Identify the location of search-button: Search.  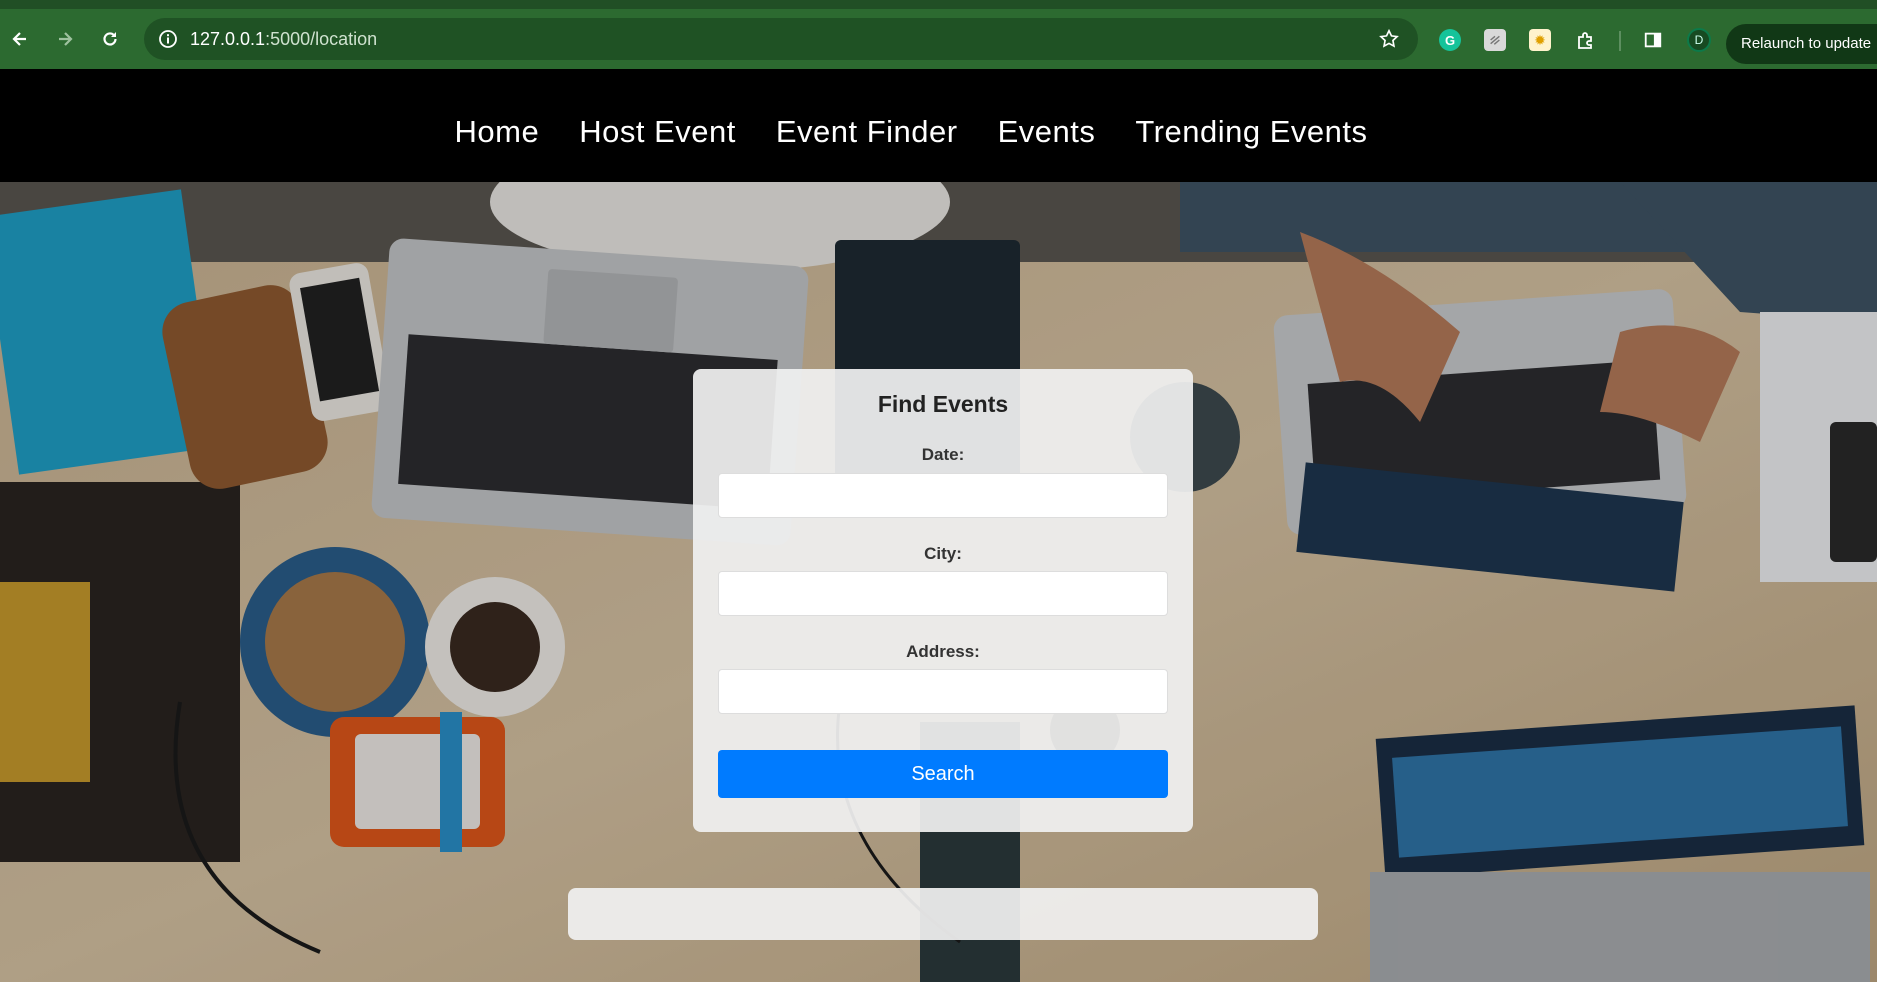
(943, 774).